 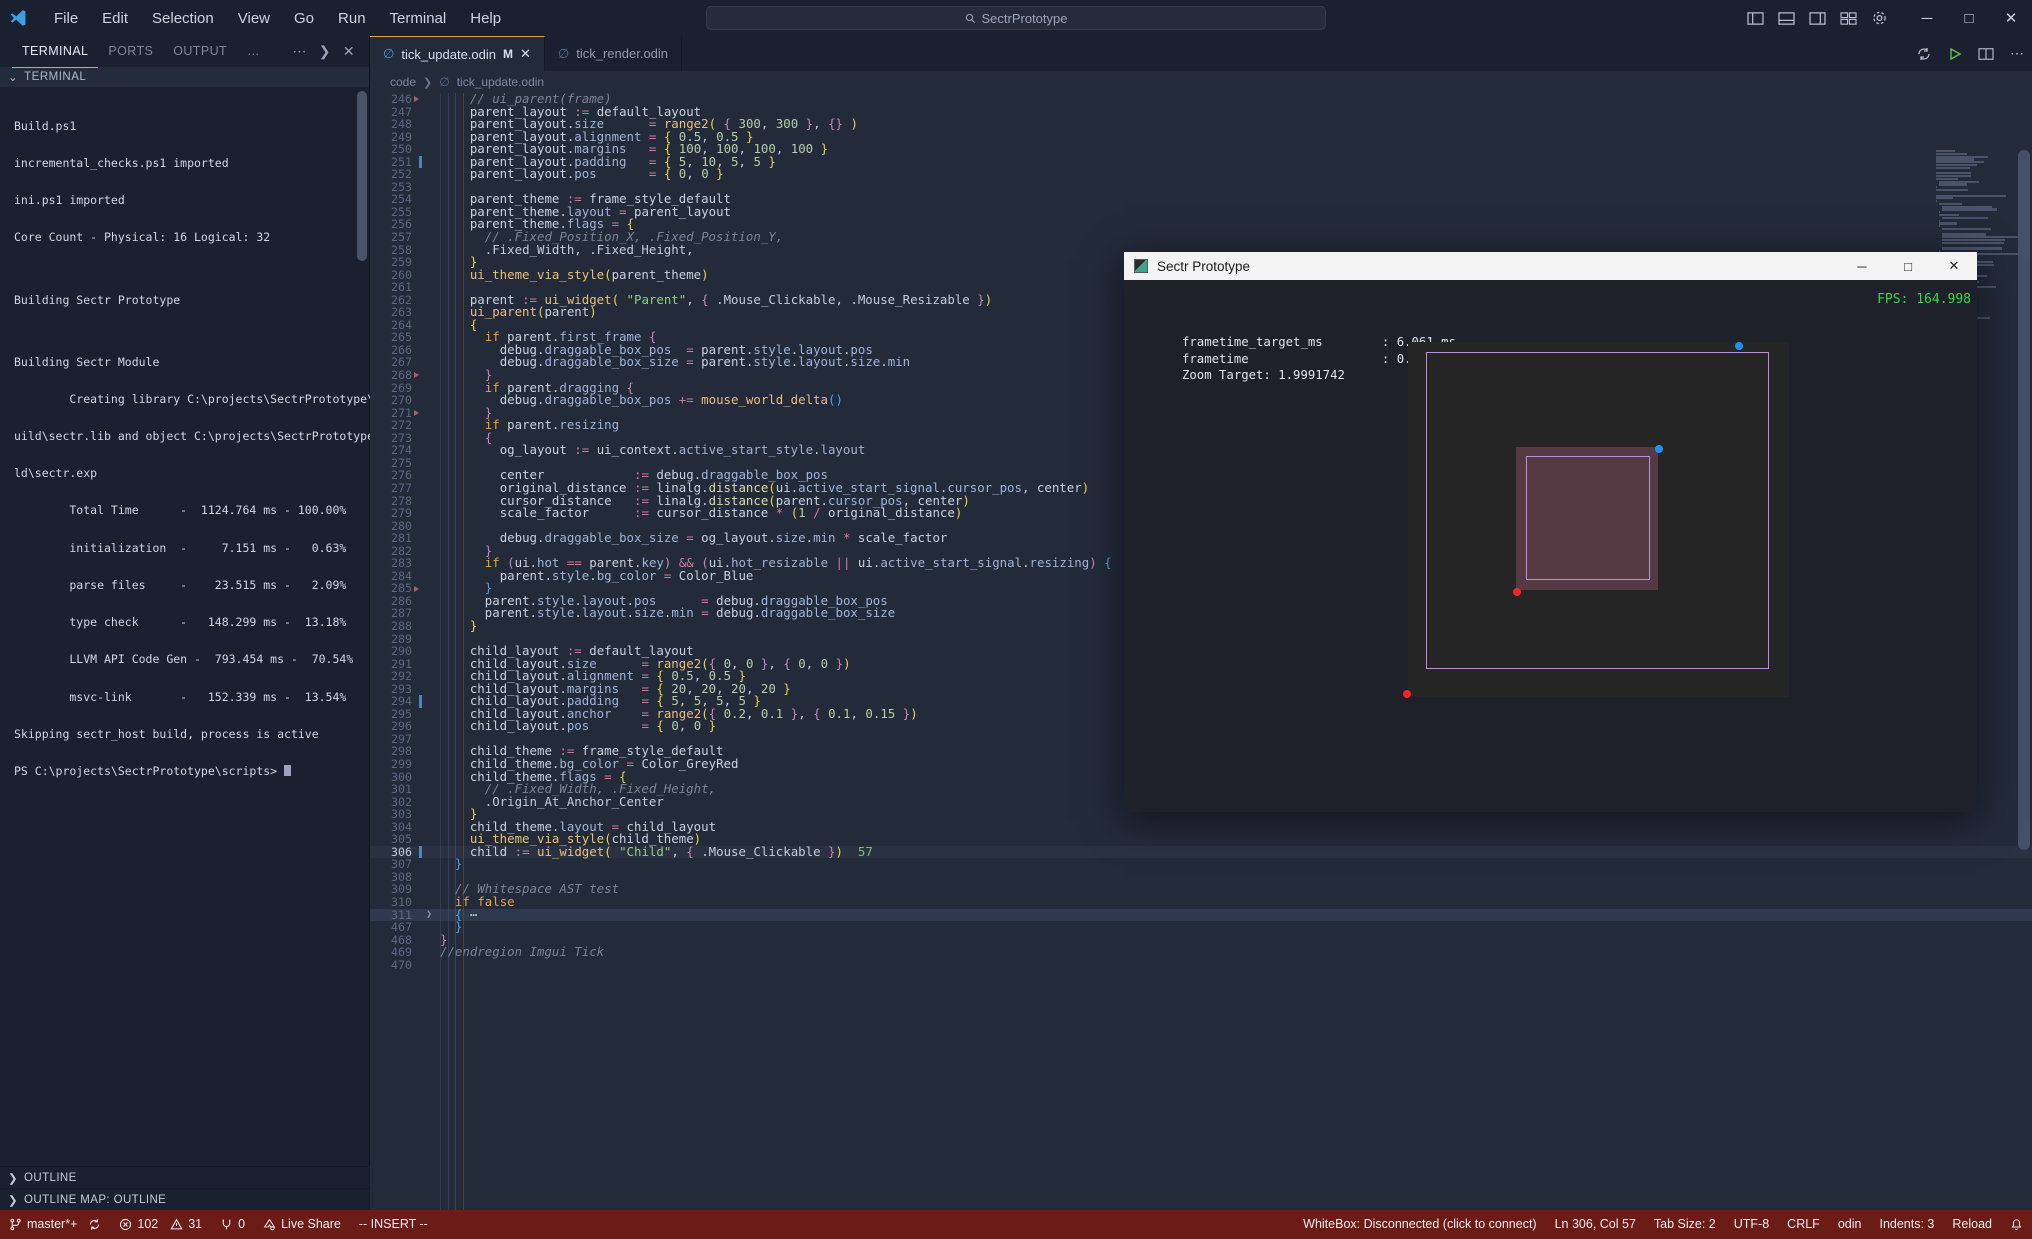 I want to click on editor-tab-tick-render: ∅ tick_render.odin, so click(x=613, y=53).